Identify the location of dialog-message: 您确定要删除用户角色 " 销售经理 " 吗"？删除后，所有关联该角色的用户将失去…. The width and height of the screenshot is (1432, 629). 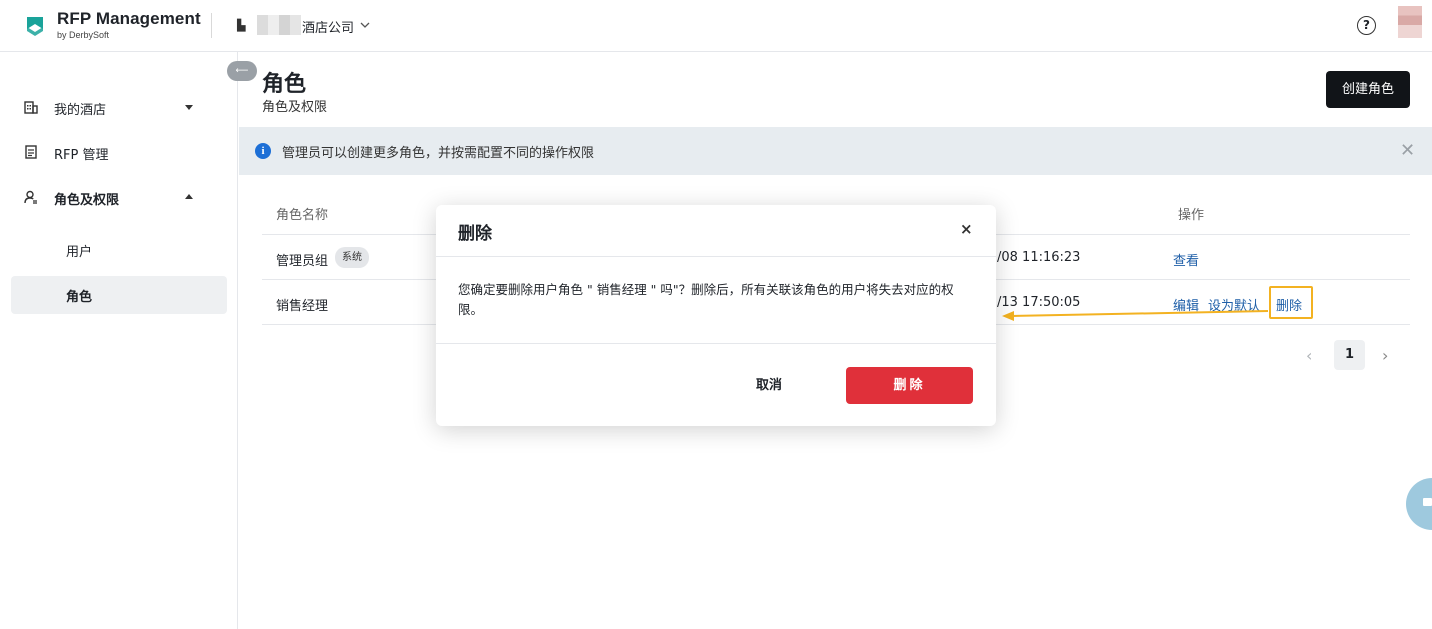
(706, 299).